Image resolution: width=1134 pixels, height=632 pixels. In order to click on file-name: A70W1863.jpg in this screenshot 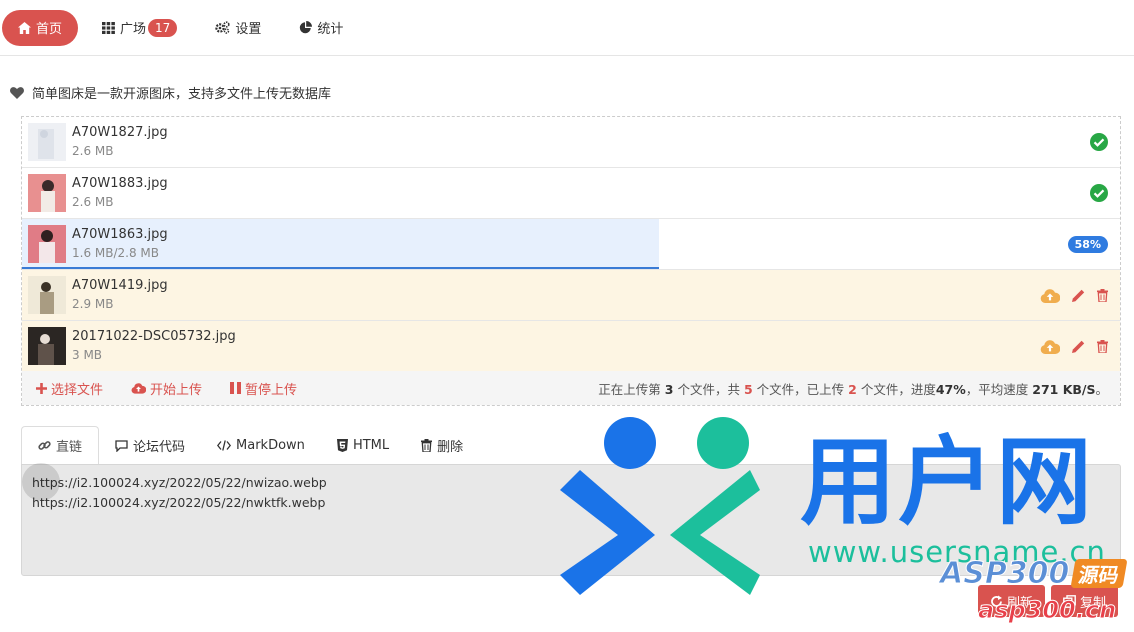, I will do `click(120, 234)`.